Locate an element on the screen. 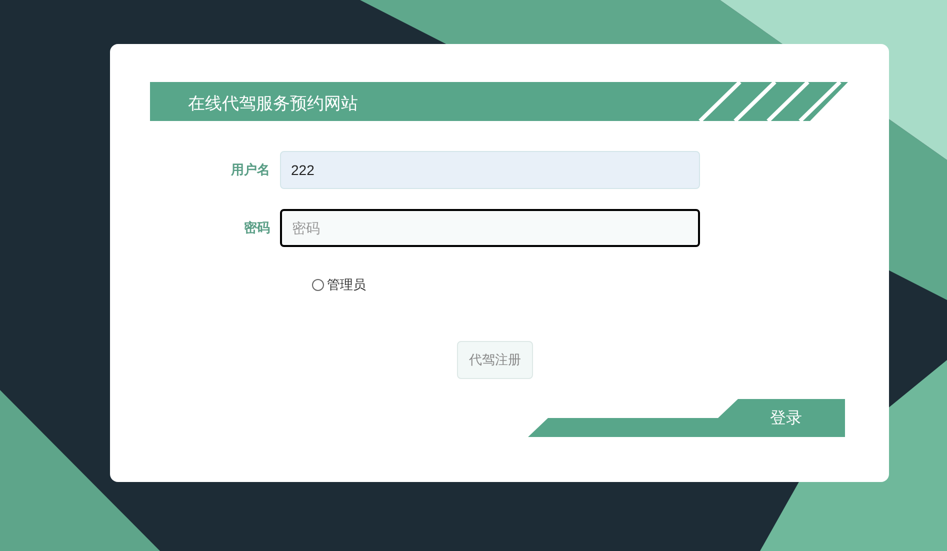 The width and height of the screenshot is (947, 551). input-field: 密码 is located at coordinates (490, 228).